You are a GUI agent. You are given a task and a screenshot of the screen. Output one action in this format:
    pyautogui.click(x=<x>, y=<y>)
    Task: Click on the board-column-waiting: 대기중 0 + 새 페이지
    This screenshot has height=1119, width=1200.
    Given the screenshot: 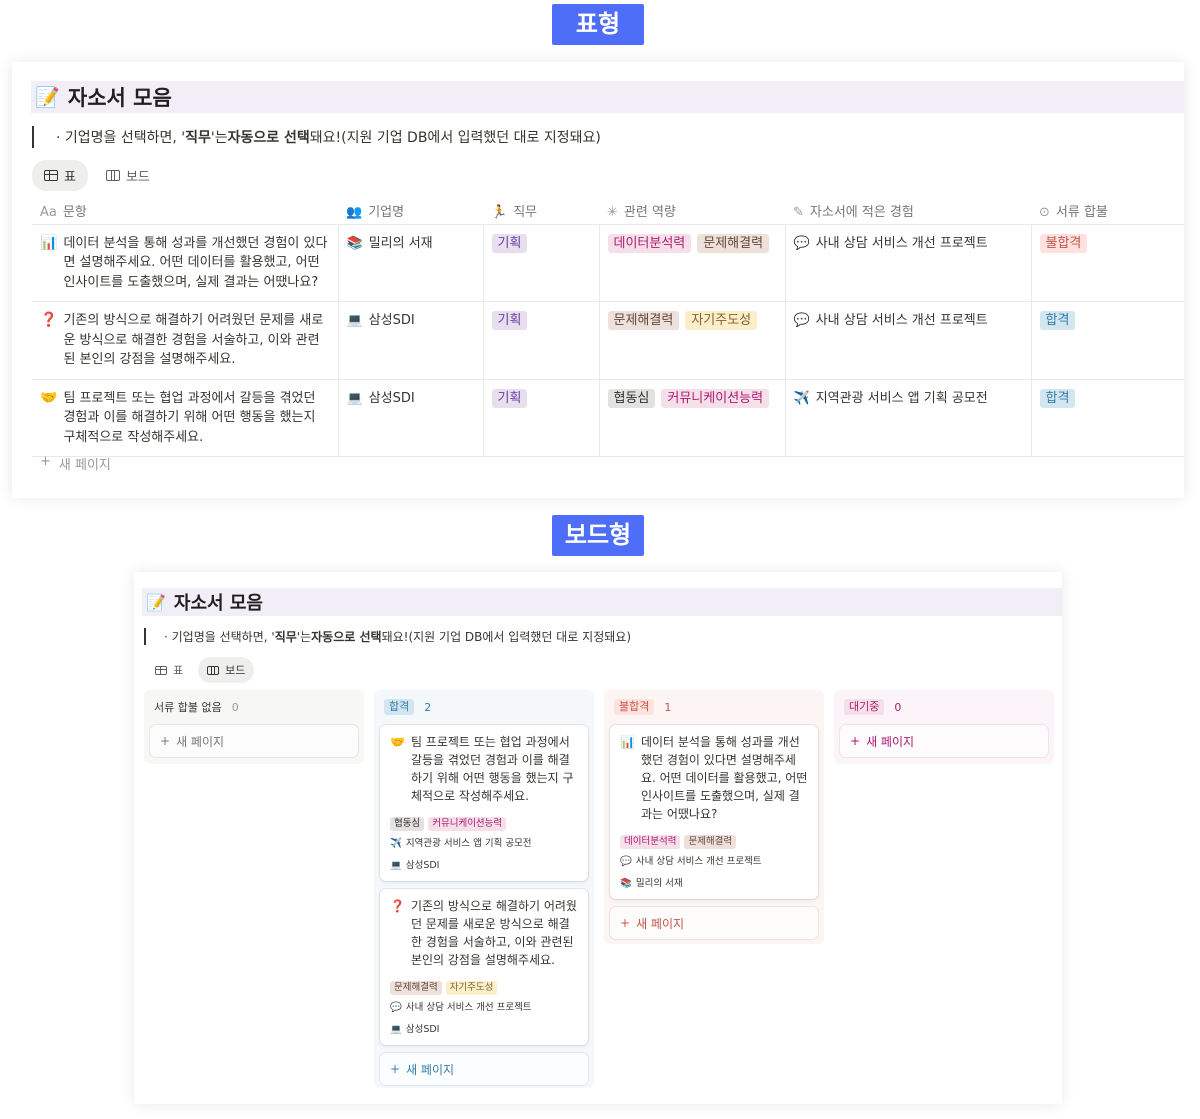 What is the action you would take?
    pyautogui.click(x=944, y=727)
    